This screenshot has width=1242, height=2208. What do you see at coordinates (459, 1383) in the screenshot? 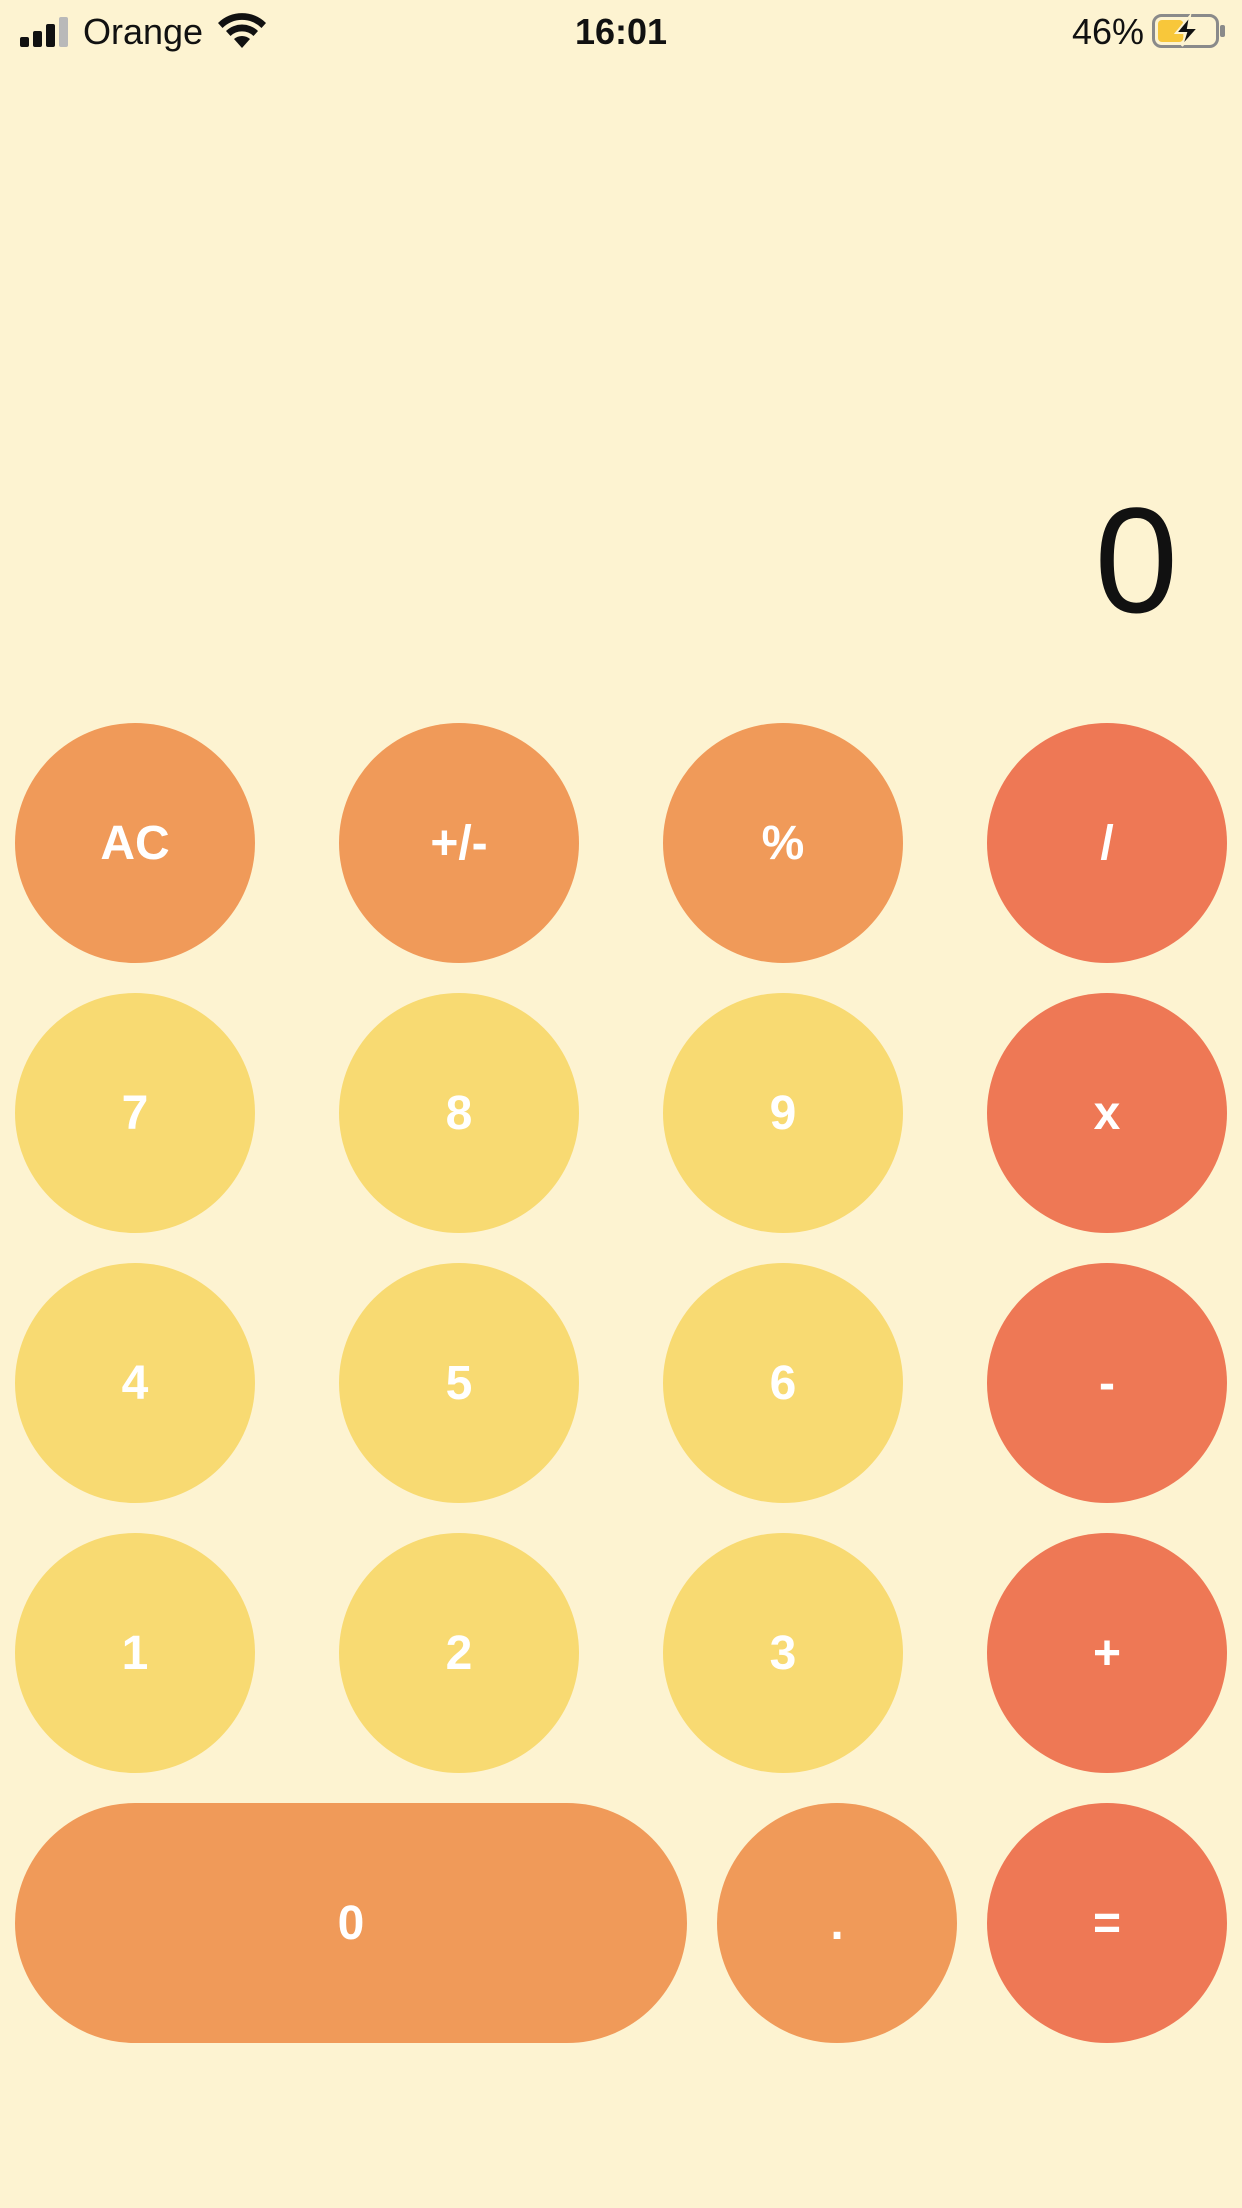
I see `digit-5-button: 5` at bounding box center [459, 1383].